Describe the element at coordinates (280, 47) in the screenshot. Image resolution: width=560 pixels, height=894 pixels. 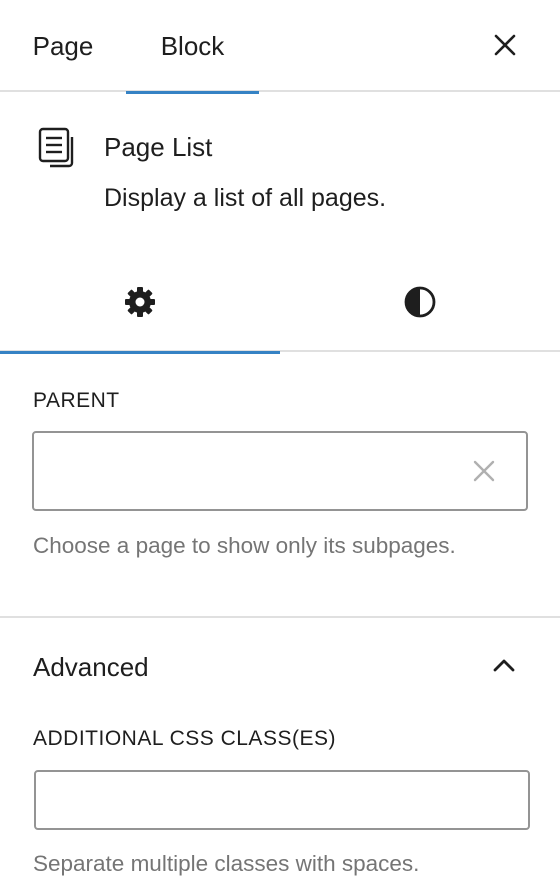
I see `sidebar-header: Page Block` at that location.